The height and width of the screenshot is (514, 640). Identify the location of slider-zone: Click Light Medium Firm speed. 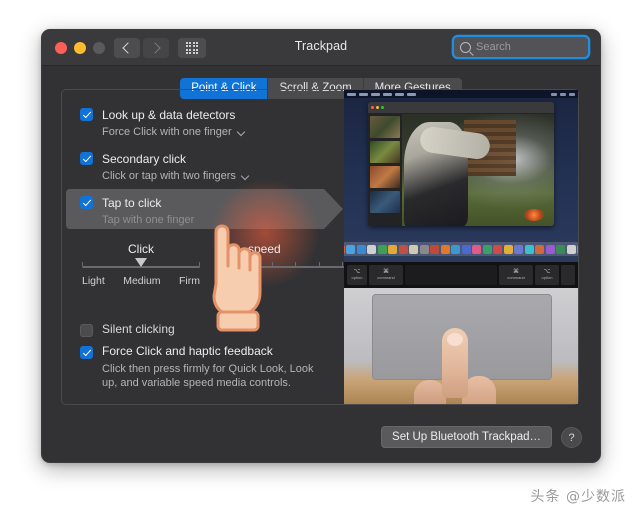
(214, 277).